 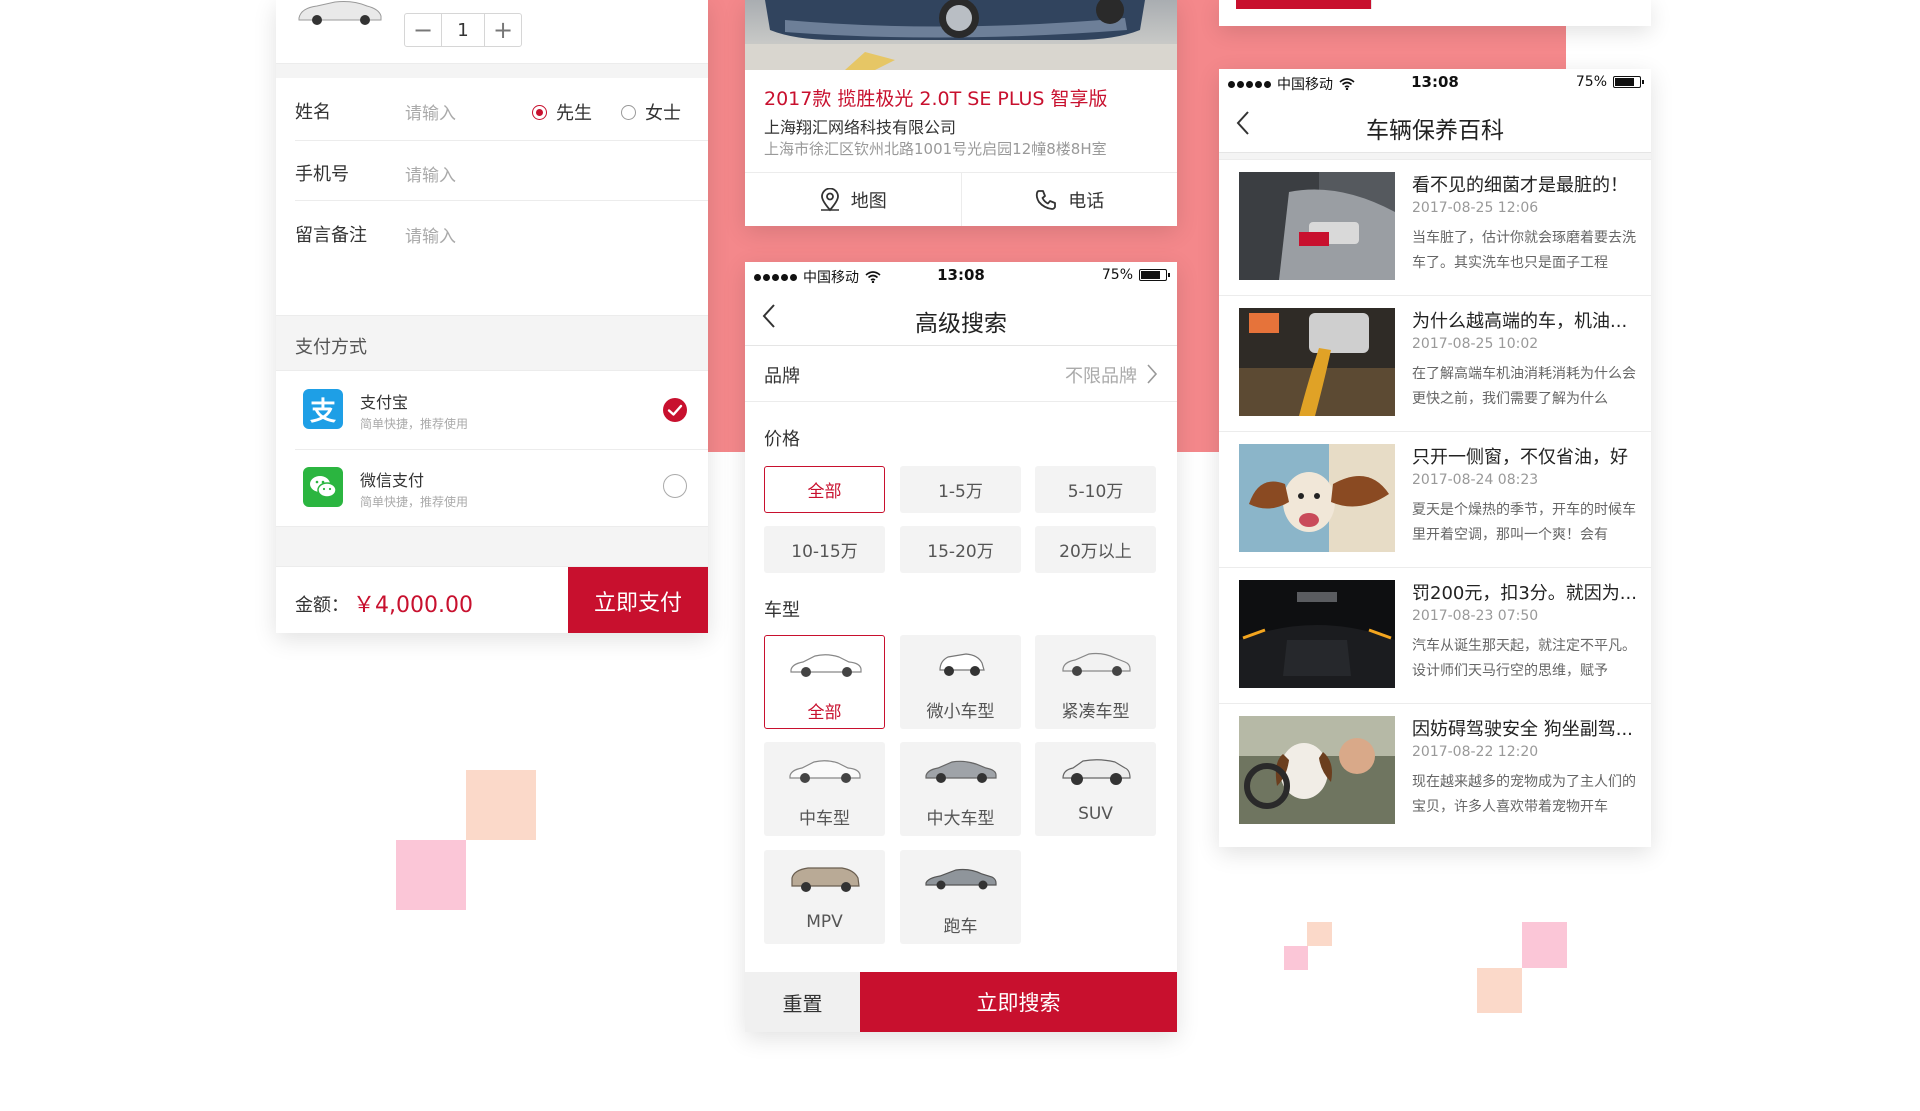 I want to click on name-label: 姓名, so click(x=313, y=112).